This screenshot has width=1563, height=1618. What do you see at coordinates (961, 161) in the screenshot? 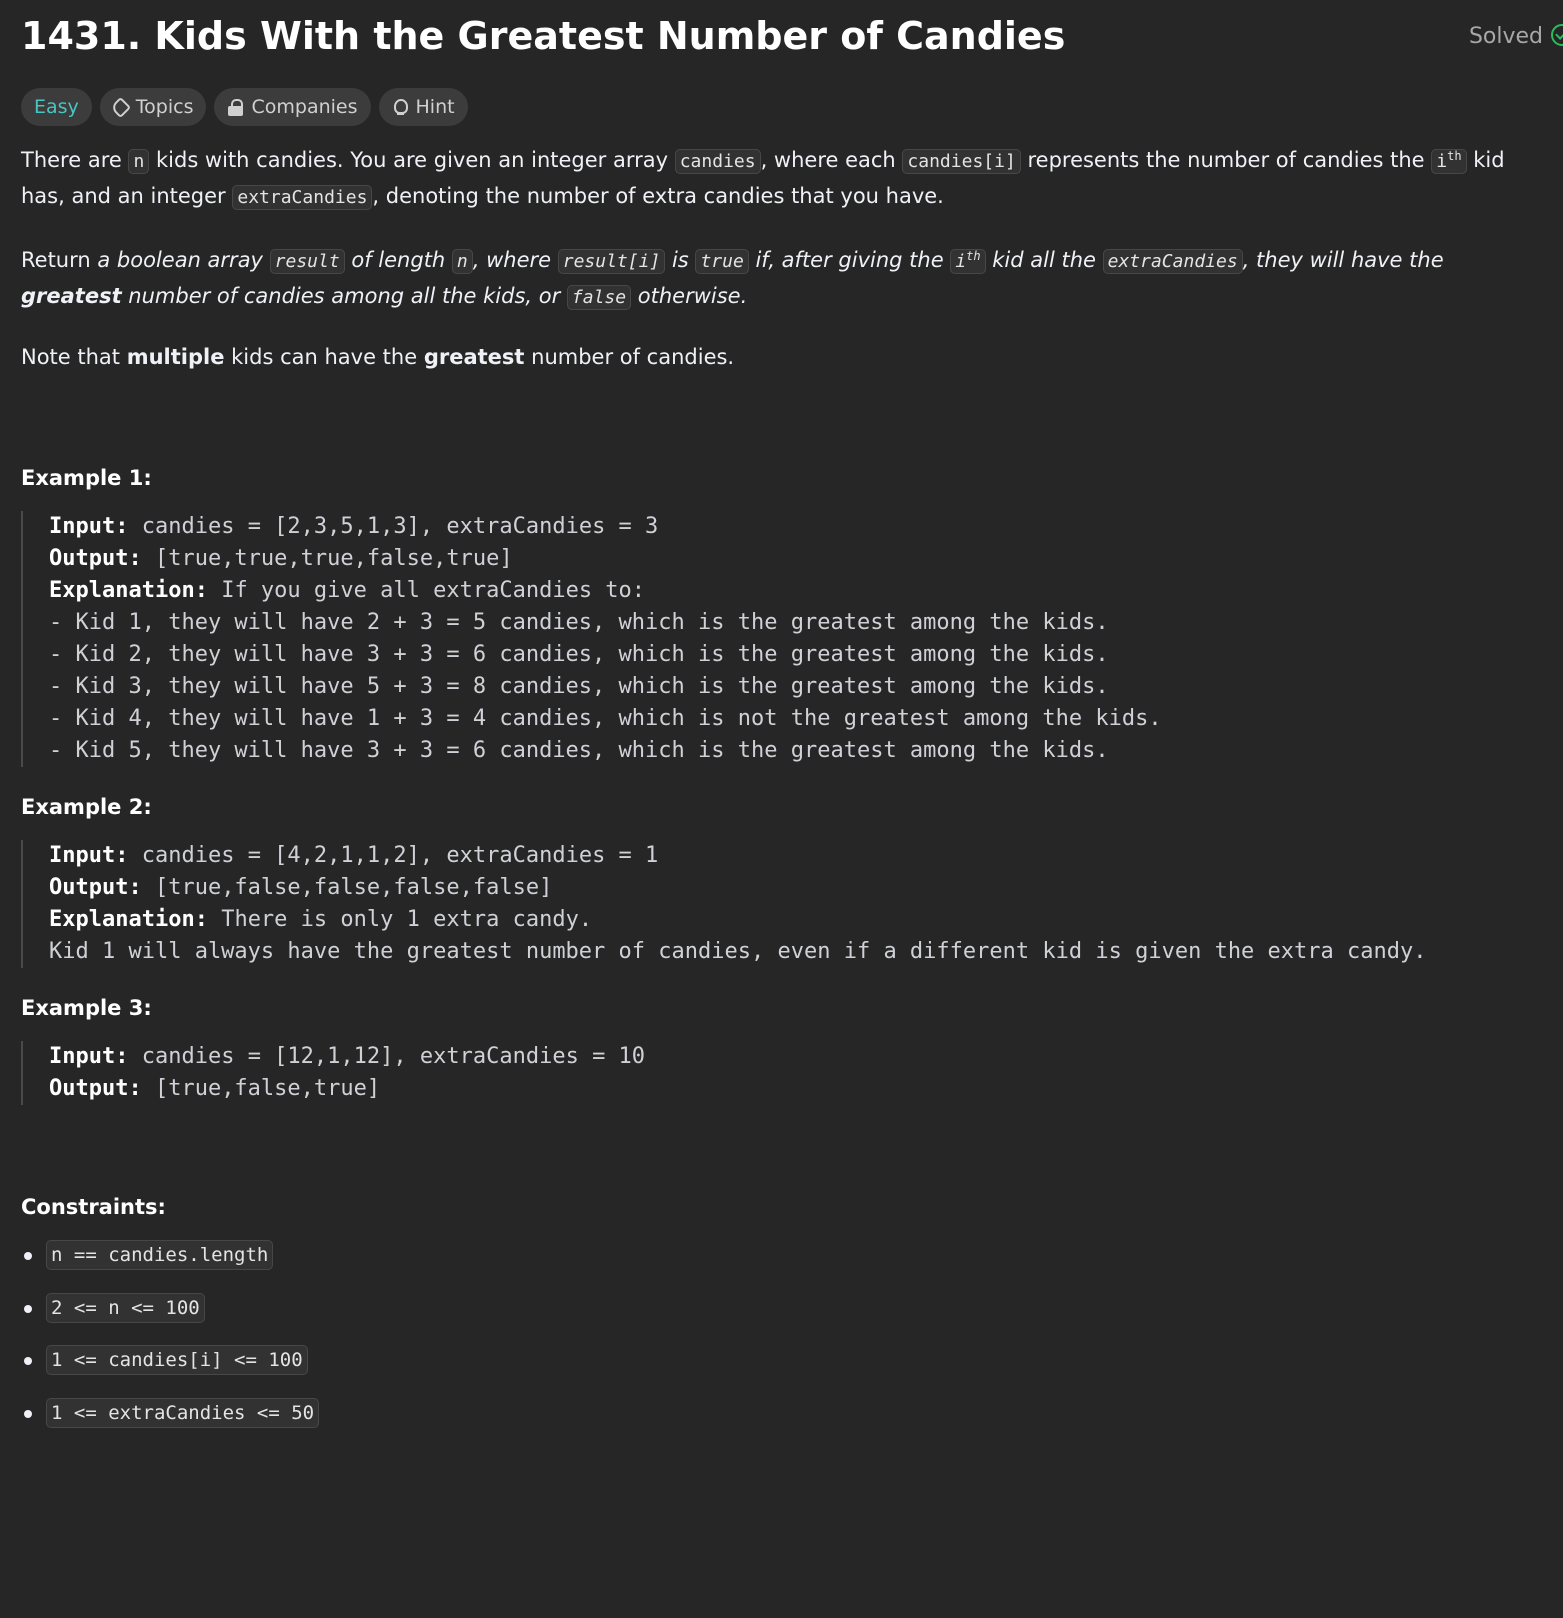
I see `inline-code: candies[i]` at bounding box center [961, 161].